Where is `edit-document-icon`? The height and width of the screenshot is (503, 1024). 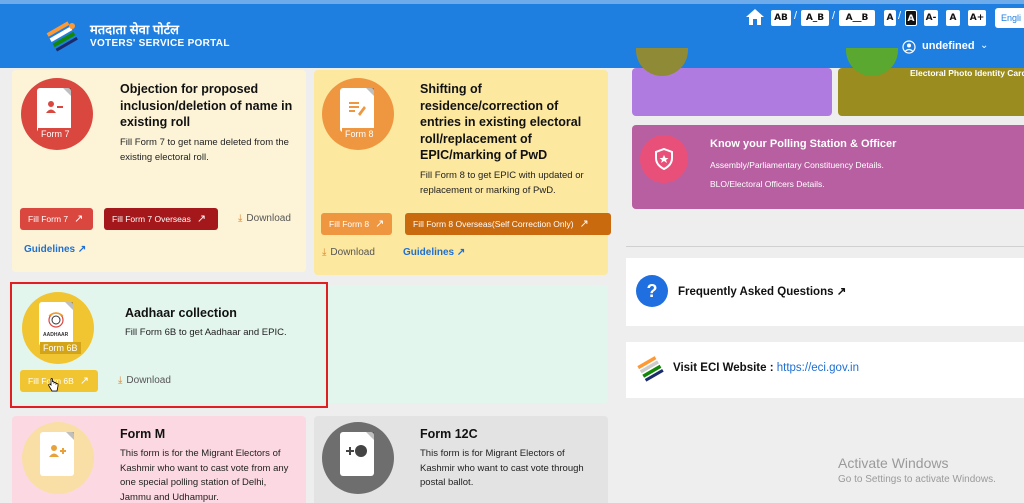
edit-document-icon is located at coordinates (357, 109).